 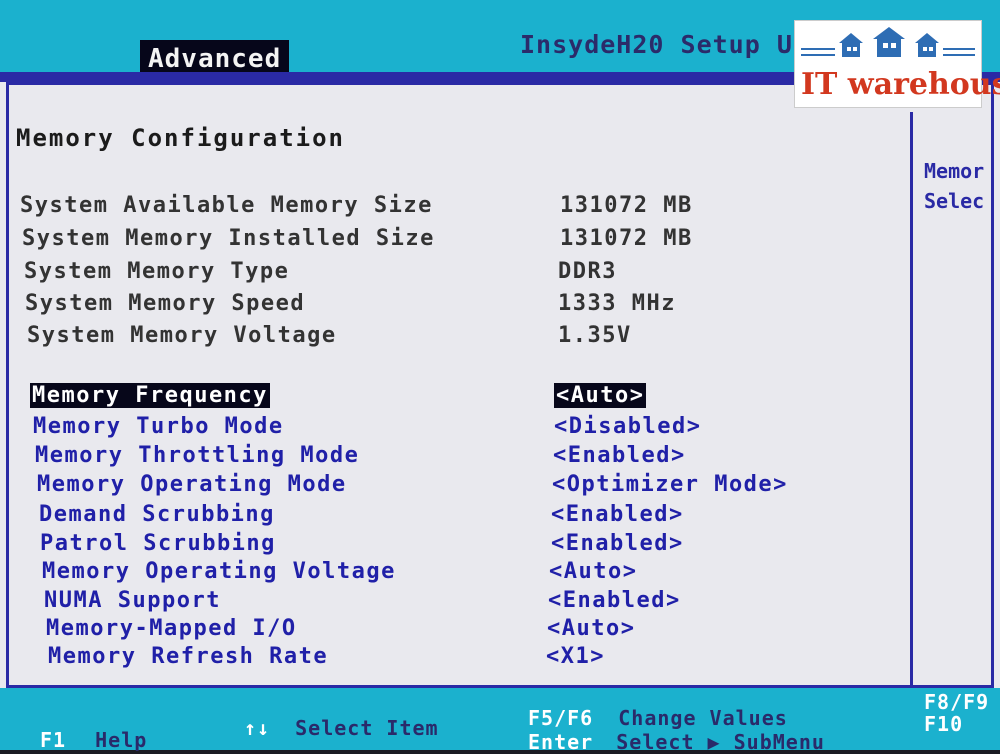 I want to click on key-enter-label: Select ▶ SubMenu, so click(x=720, y=742).